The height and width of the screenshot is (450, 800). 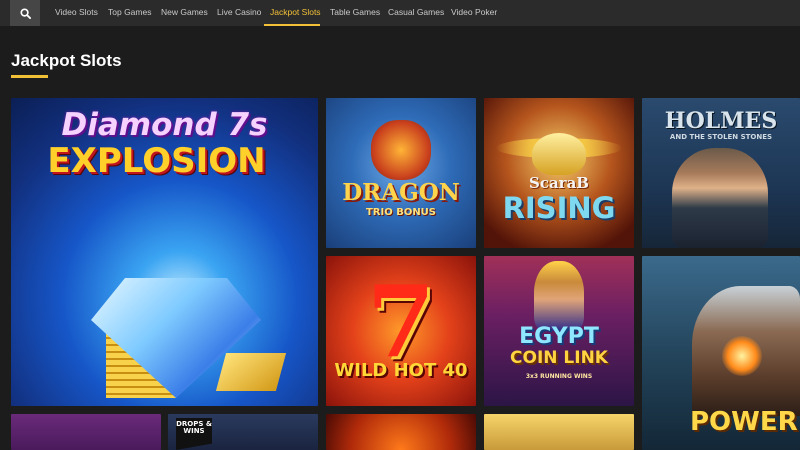 What do you see at coordinates (720, 198) in the screenshot?
I see `detective-art` at bounding box center [720, 198].